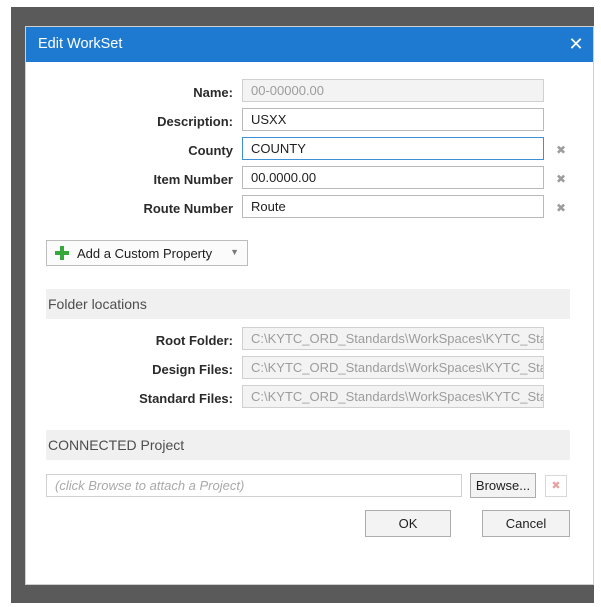  I want to click on add-custom-property-button: Add a Custom Property ▼, so click(147, 253).